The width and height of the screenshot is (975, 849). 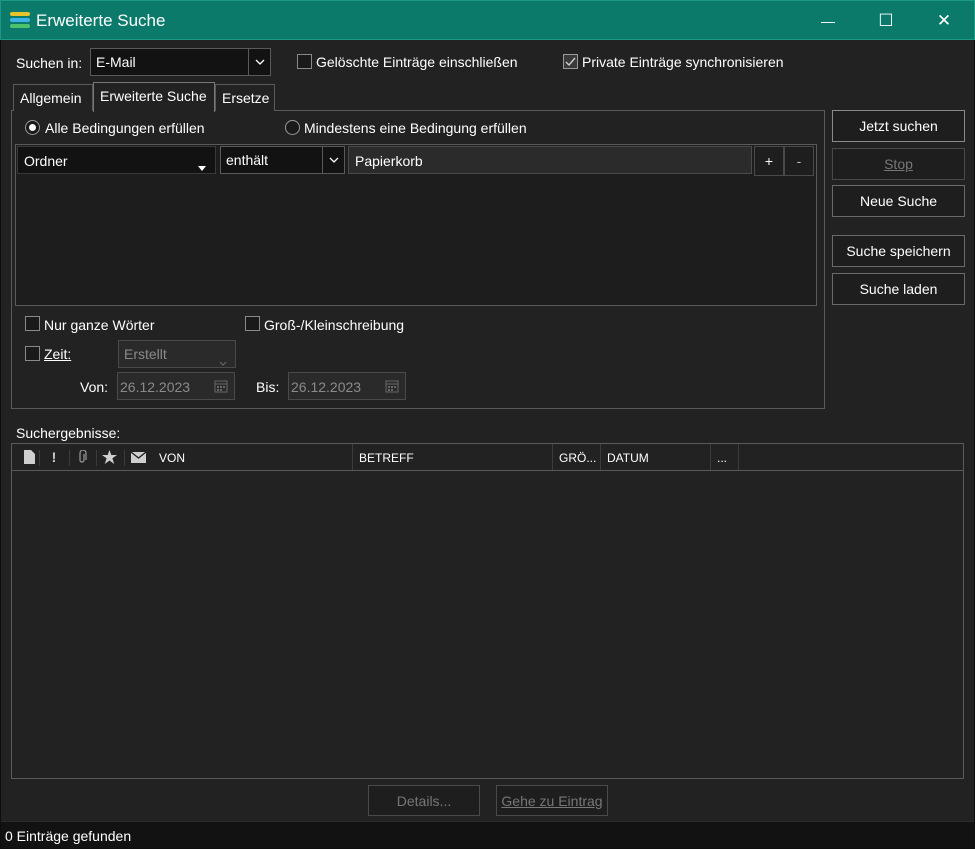 I want to click on window-title: Erweiterte Suche, so click(x=101, y=20).